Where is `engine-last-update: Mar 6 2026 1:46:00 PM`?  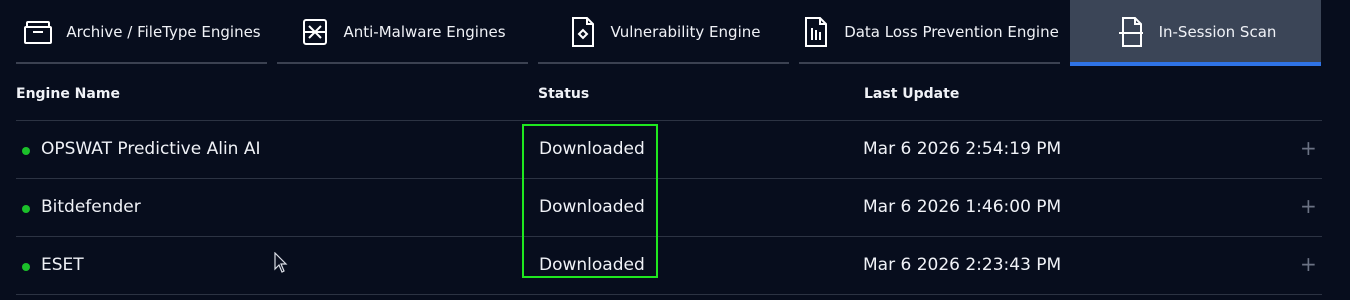 engine-last-update: Mar 6 2026 1:46:00 PM is located at coordinates (962, 207).